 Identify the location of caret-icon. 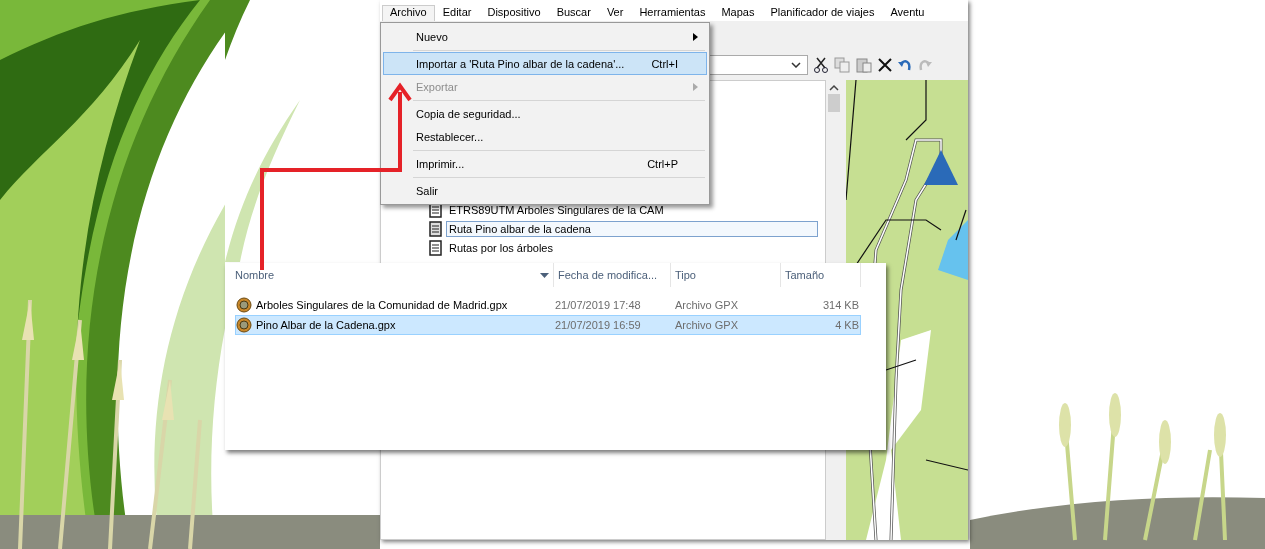
(796, 65).